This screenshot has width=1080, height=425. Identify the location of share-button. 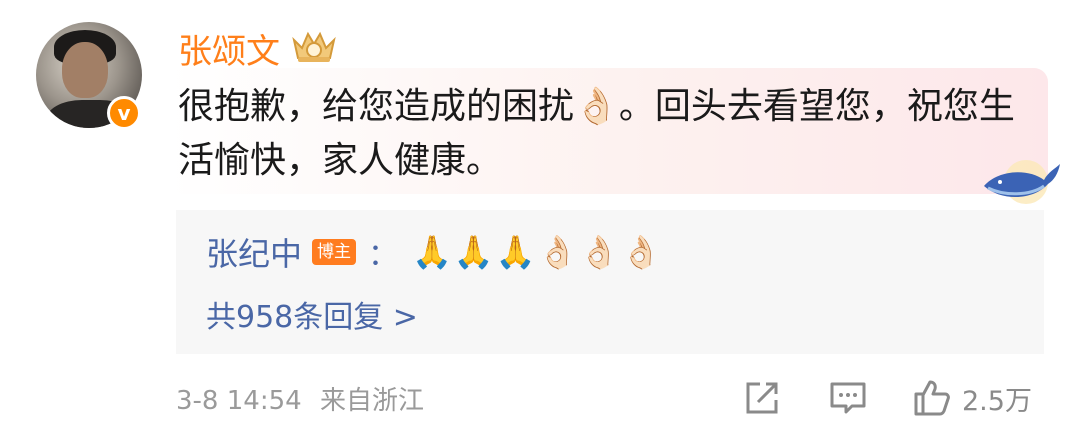
(762, 398).